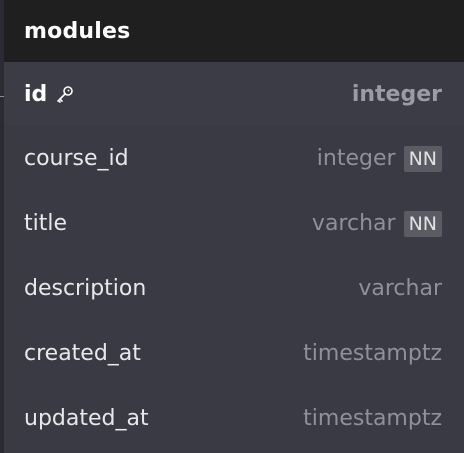  Describe the element at coordinates (234, 353) in the screenshot. I see `table-row-created-at: created_at timestamptz` at that location.